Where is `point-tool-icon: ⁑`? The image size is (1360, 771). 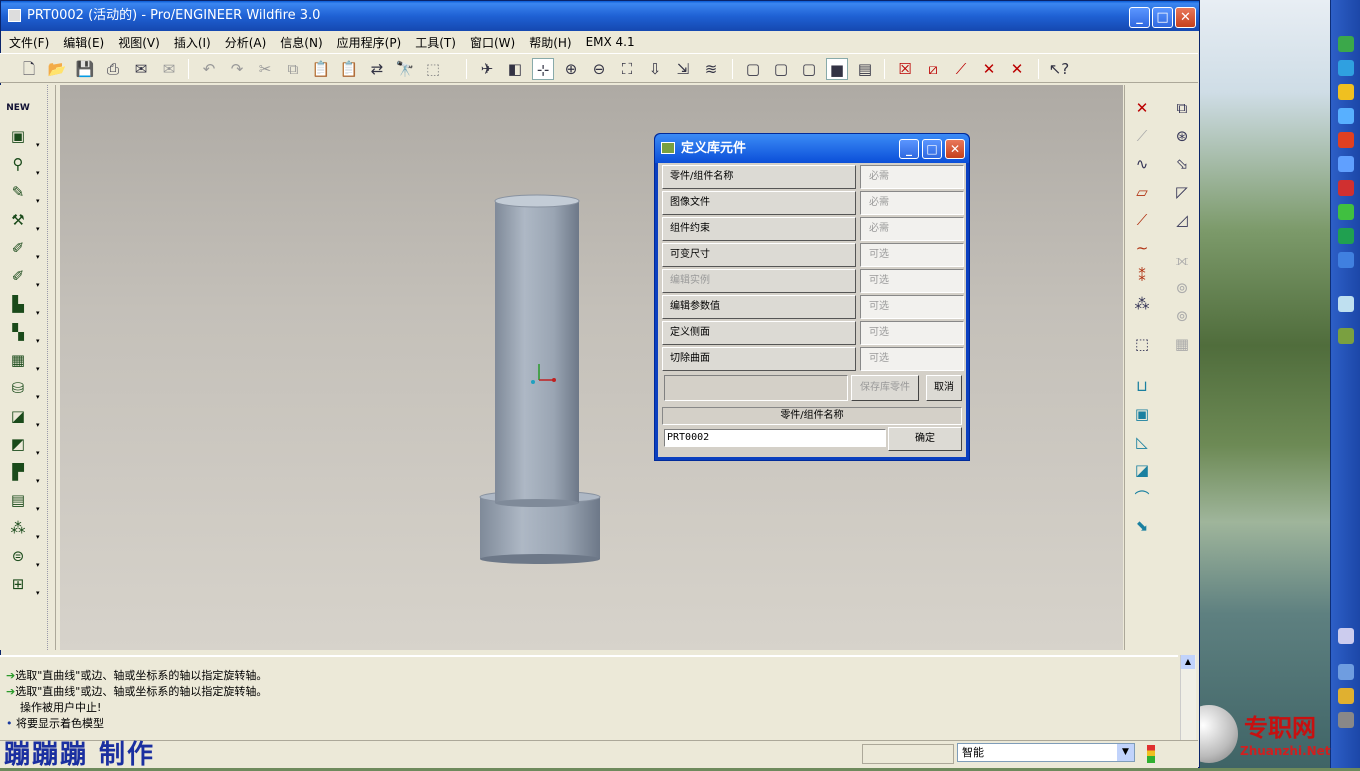 point-tool-icon: ⁑ is located at coordinates (1142, 276).